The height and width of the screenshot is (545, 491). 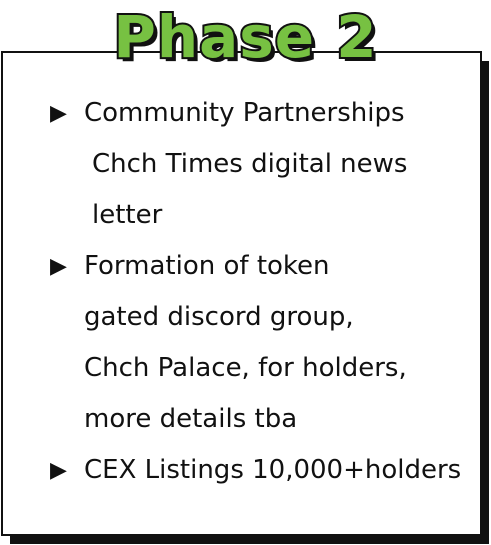 I want to click on list-item: ▶ CEX Listings 10,000+holders, so click(x=265, y=470).